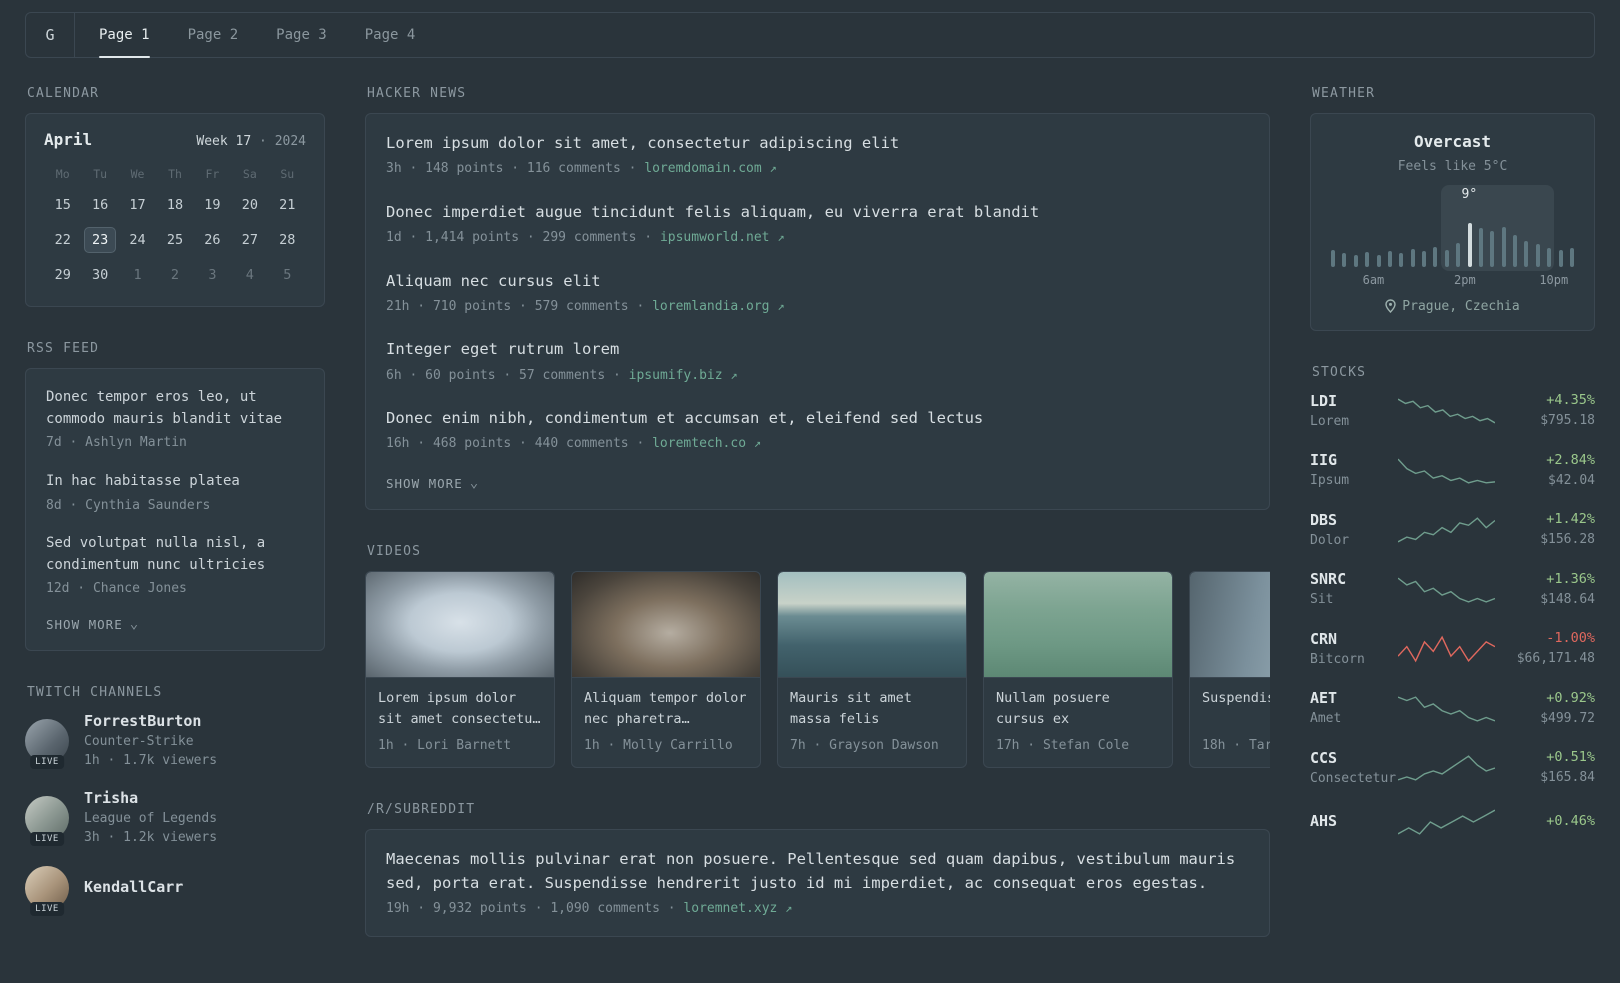 This screenshot has height=983, width=1620. Describe the element at coordinates (1567, 420) in the screenshot. I see `stock-price: $795.18` at that location.